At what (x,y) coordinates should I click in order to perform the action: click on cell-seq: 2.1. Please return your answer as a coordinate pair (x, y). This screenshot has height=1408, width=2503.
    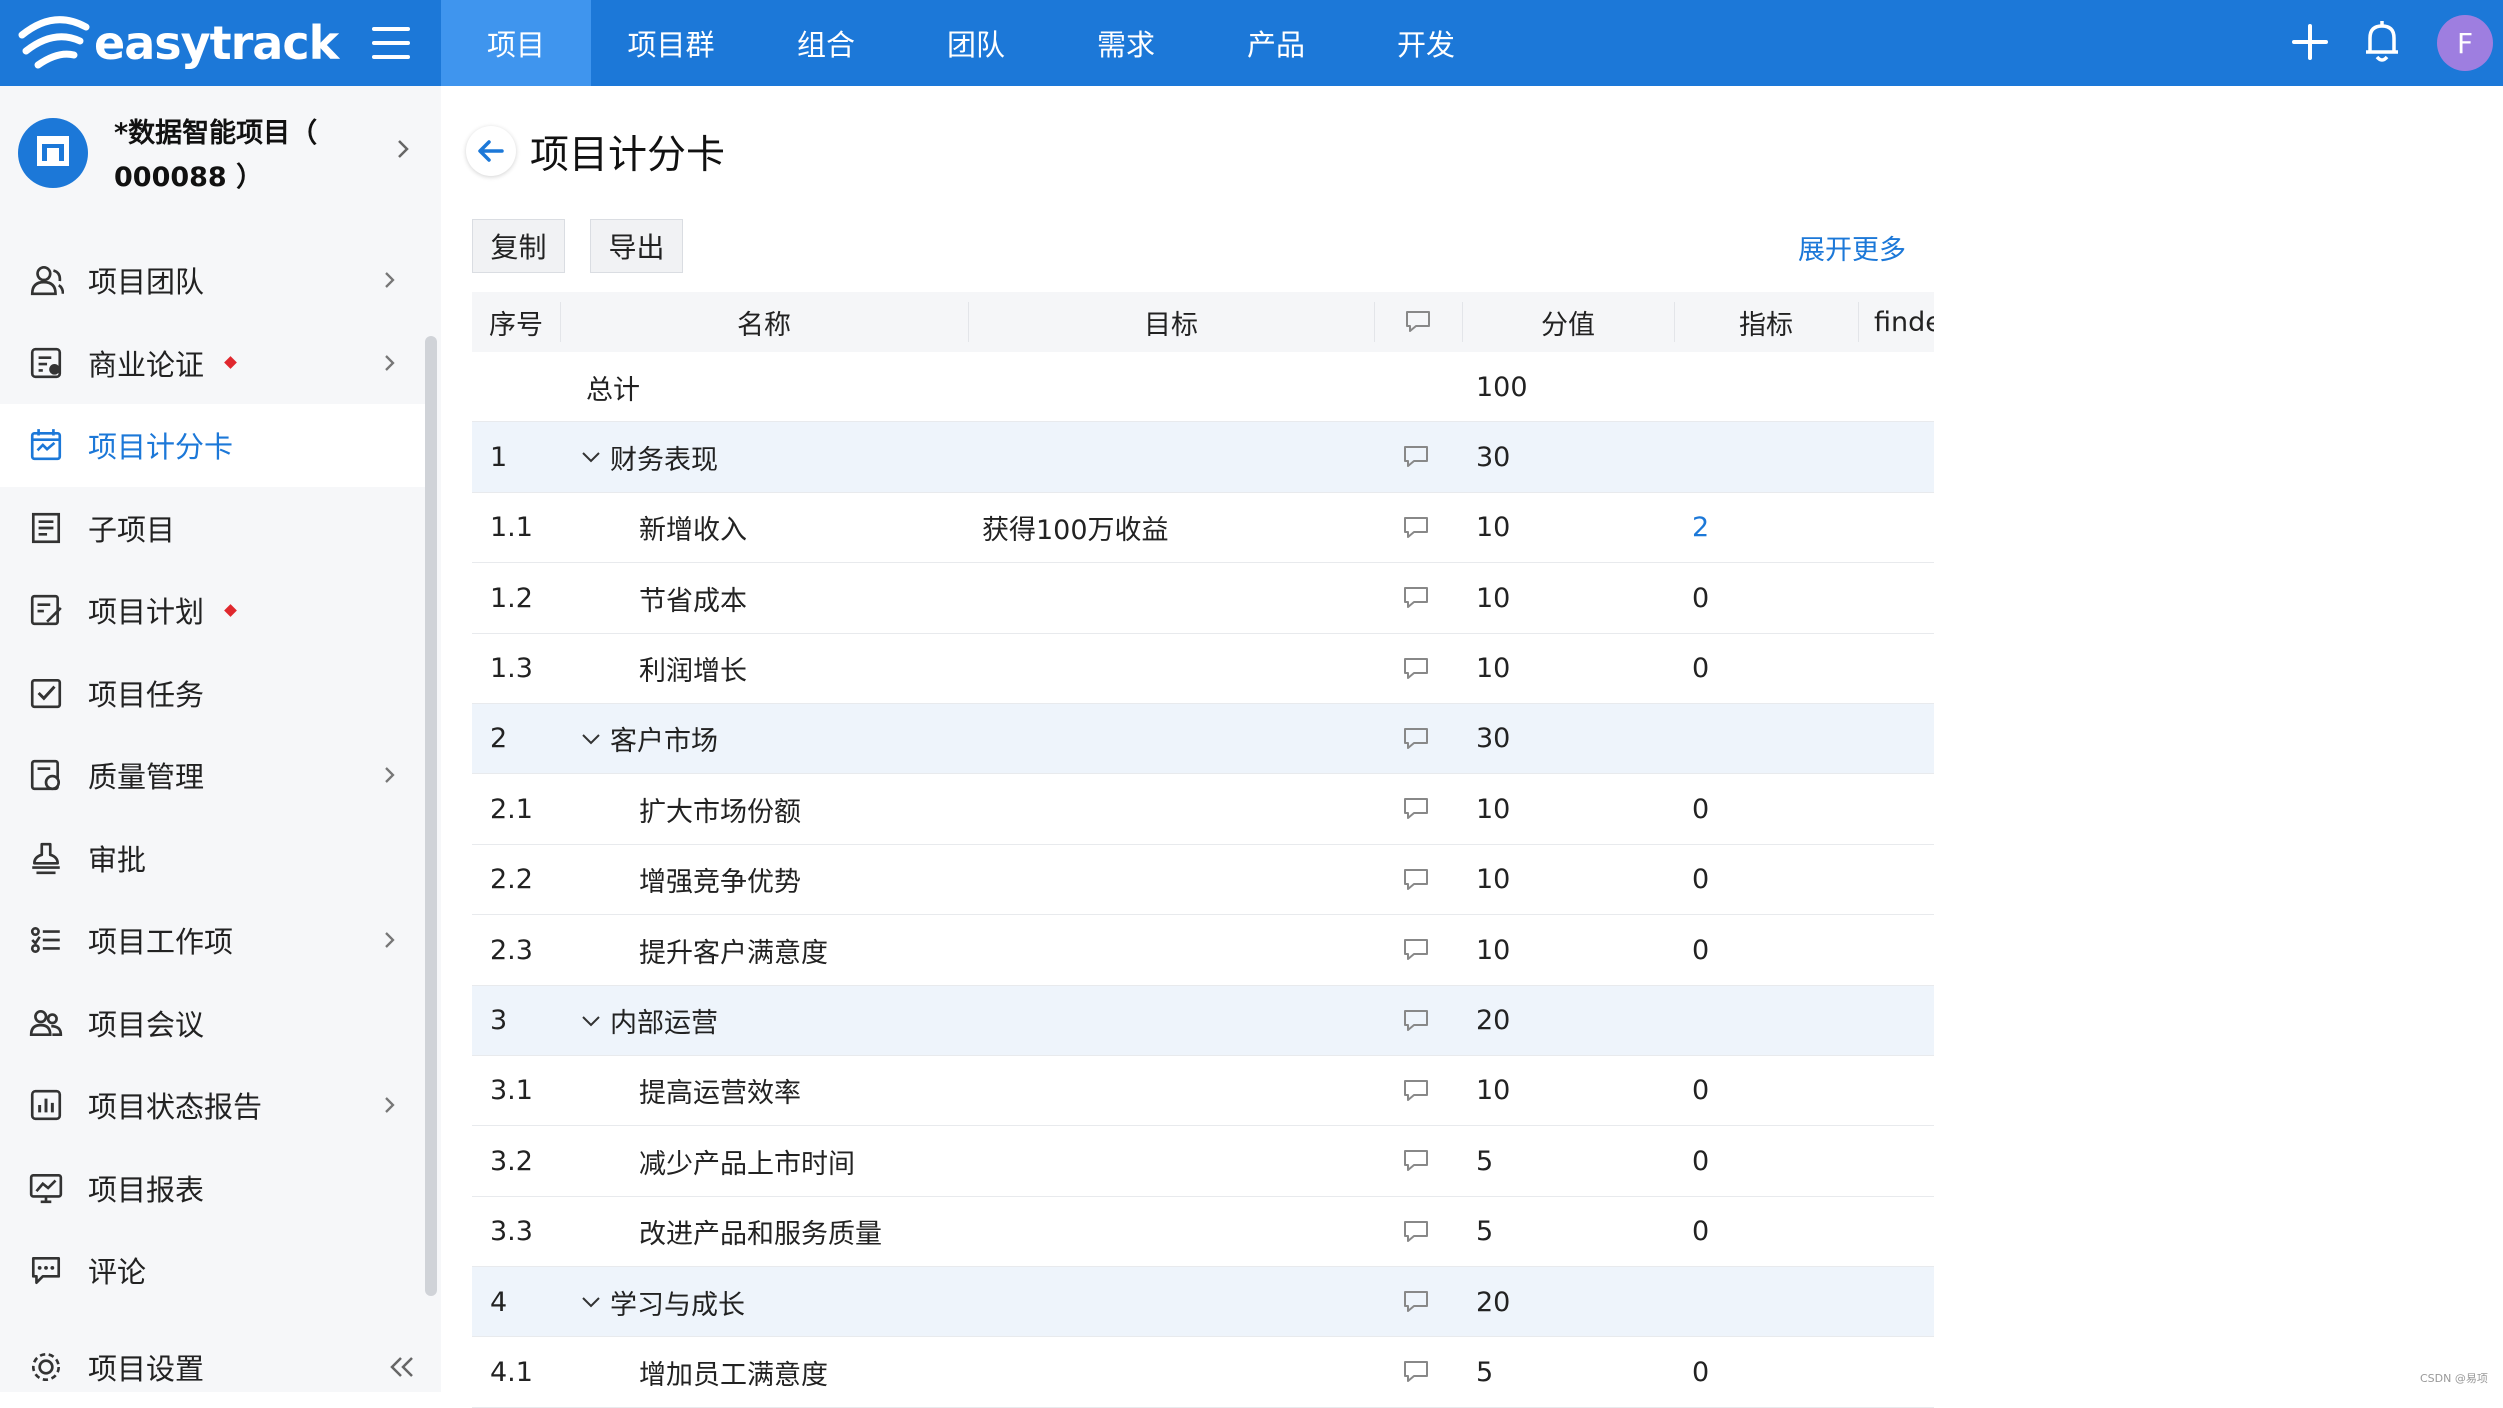
    Looking at the image, I should click on (511, 809).